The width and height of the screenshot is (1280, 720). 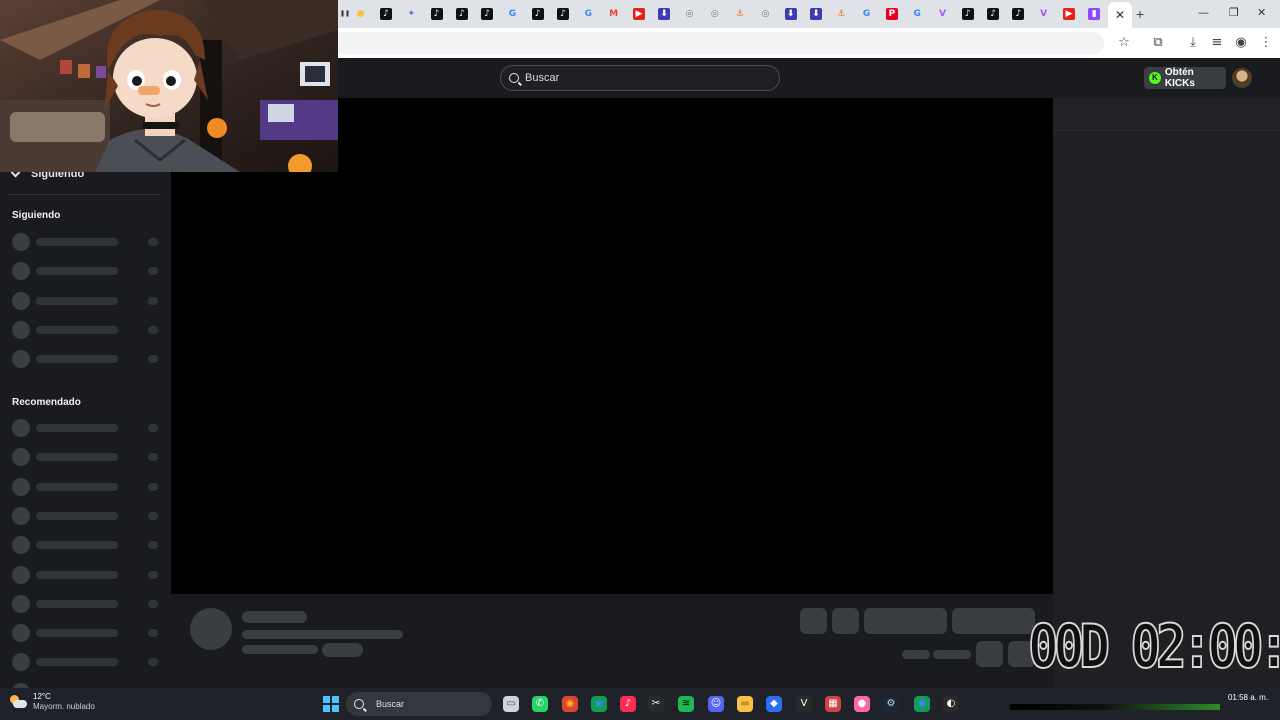 I want to click on address-bar, so click(x=717, y=43).